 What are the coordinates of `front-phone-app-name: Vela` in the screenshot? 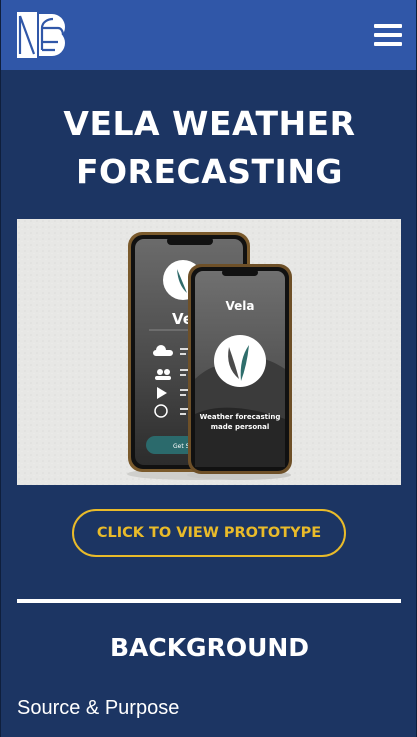 It's located at (240, 306).